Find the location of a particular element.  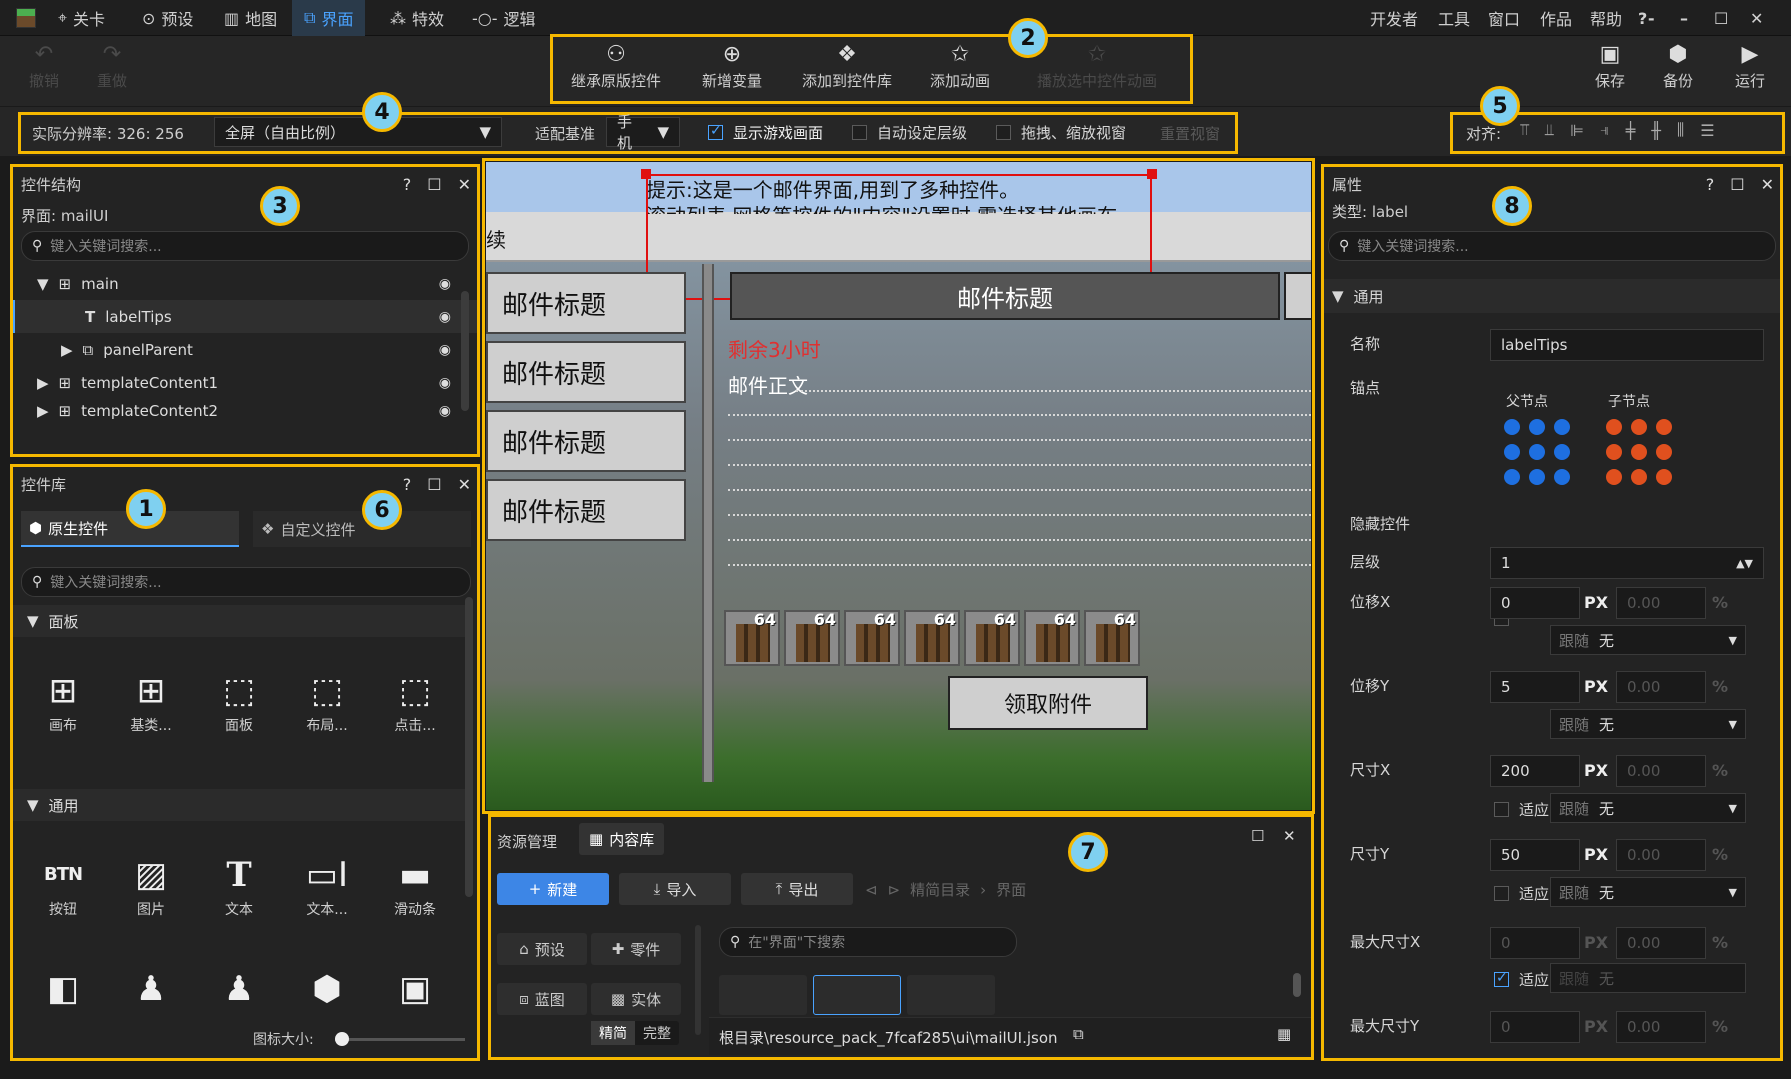

sizey-percent-unit: % is located at coordinates (1720, 854).